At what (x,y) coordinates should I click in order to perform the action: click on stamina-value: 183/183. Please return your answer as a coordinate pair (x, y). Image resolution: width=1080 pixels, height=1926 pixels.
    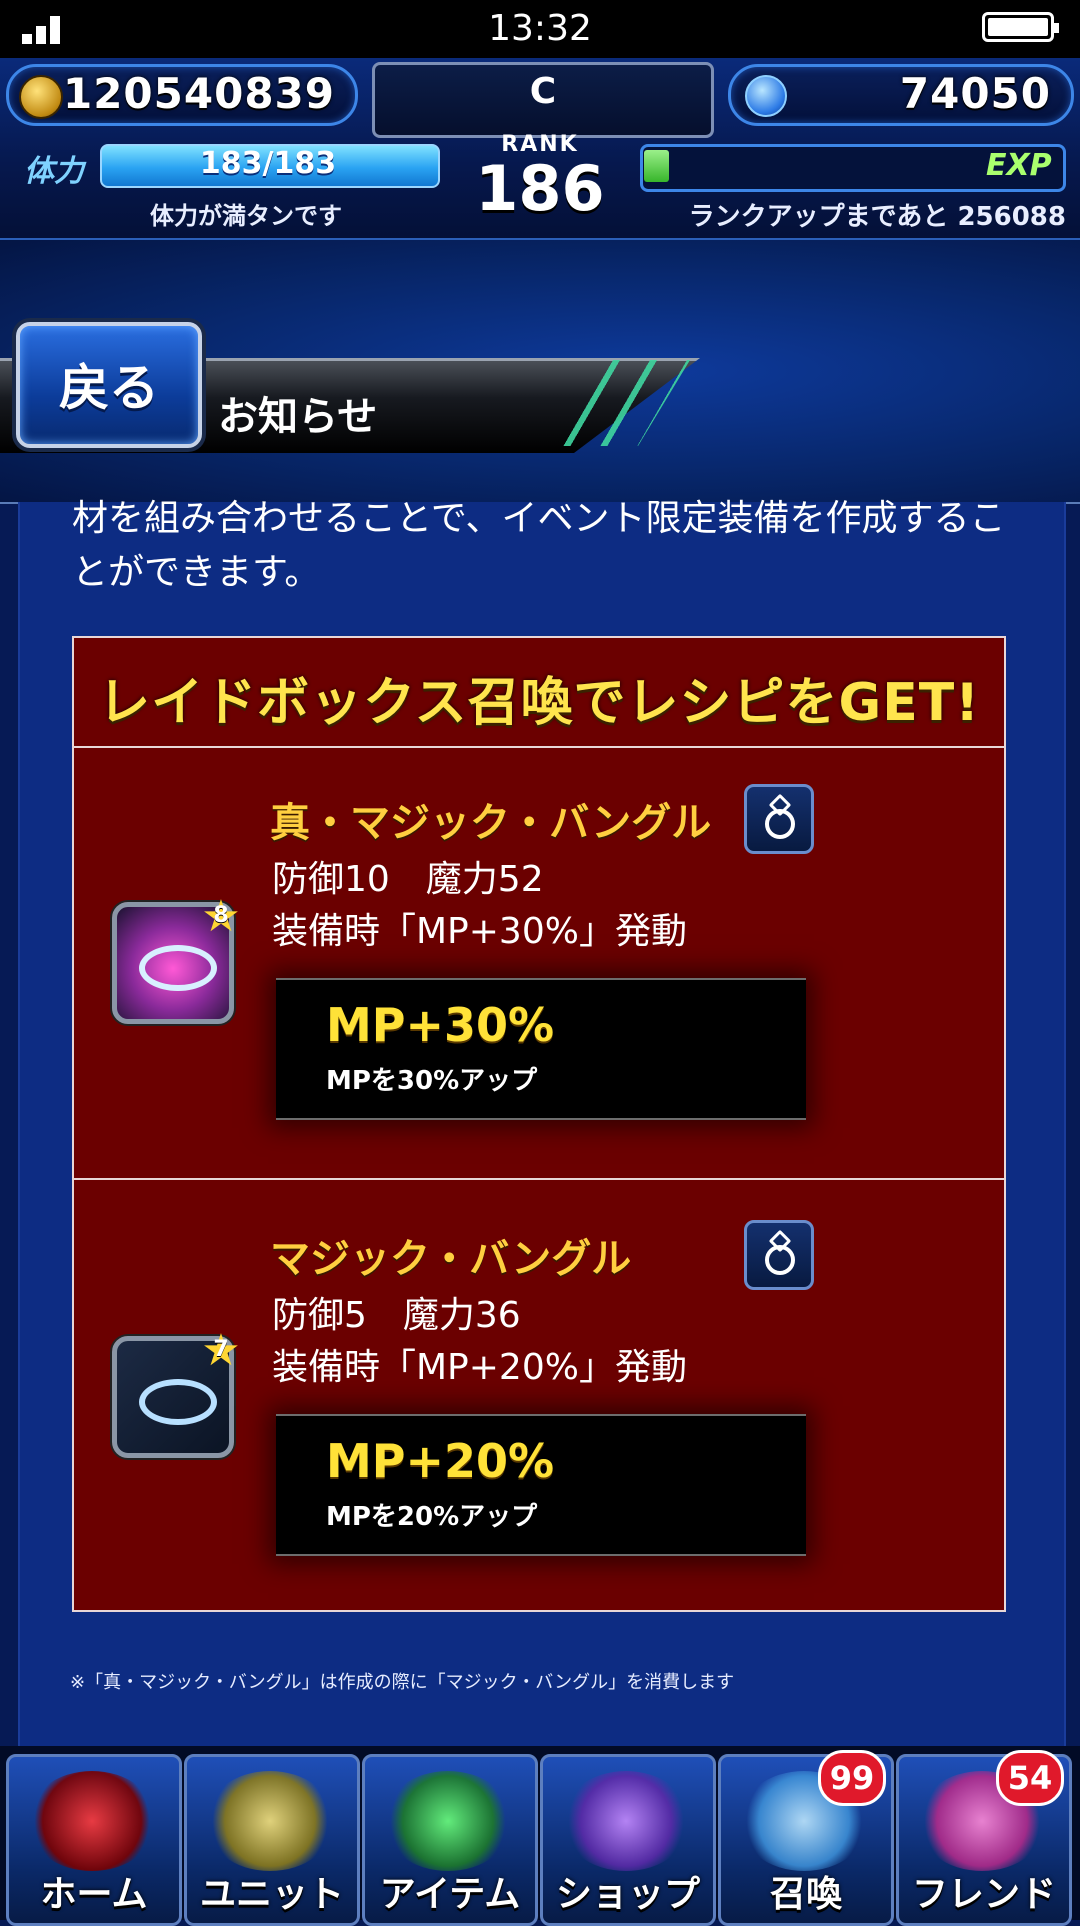
    Looking at the image, I should click on (268, 163).